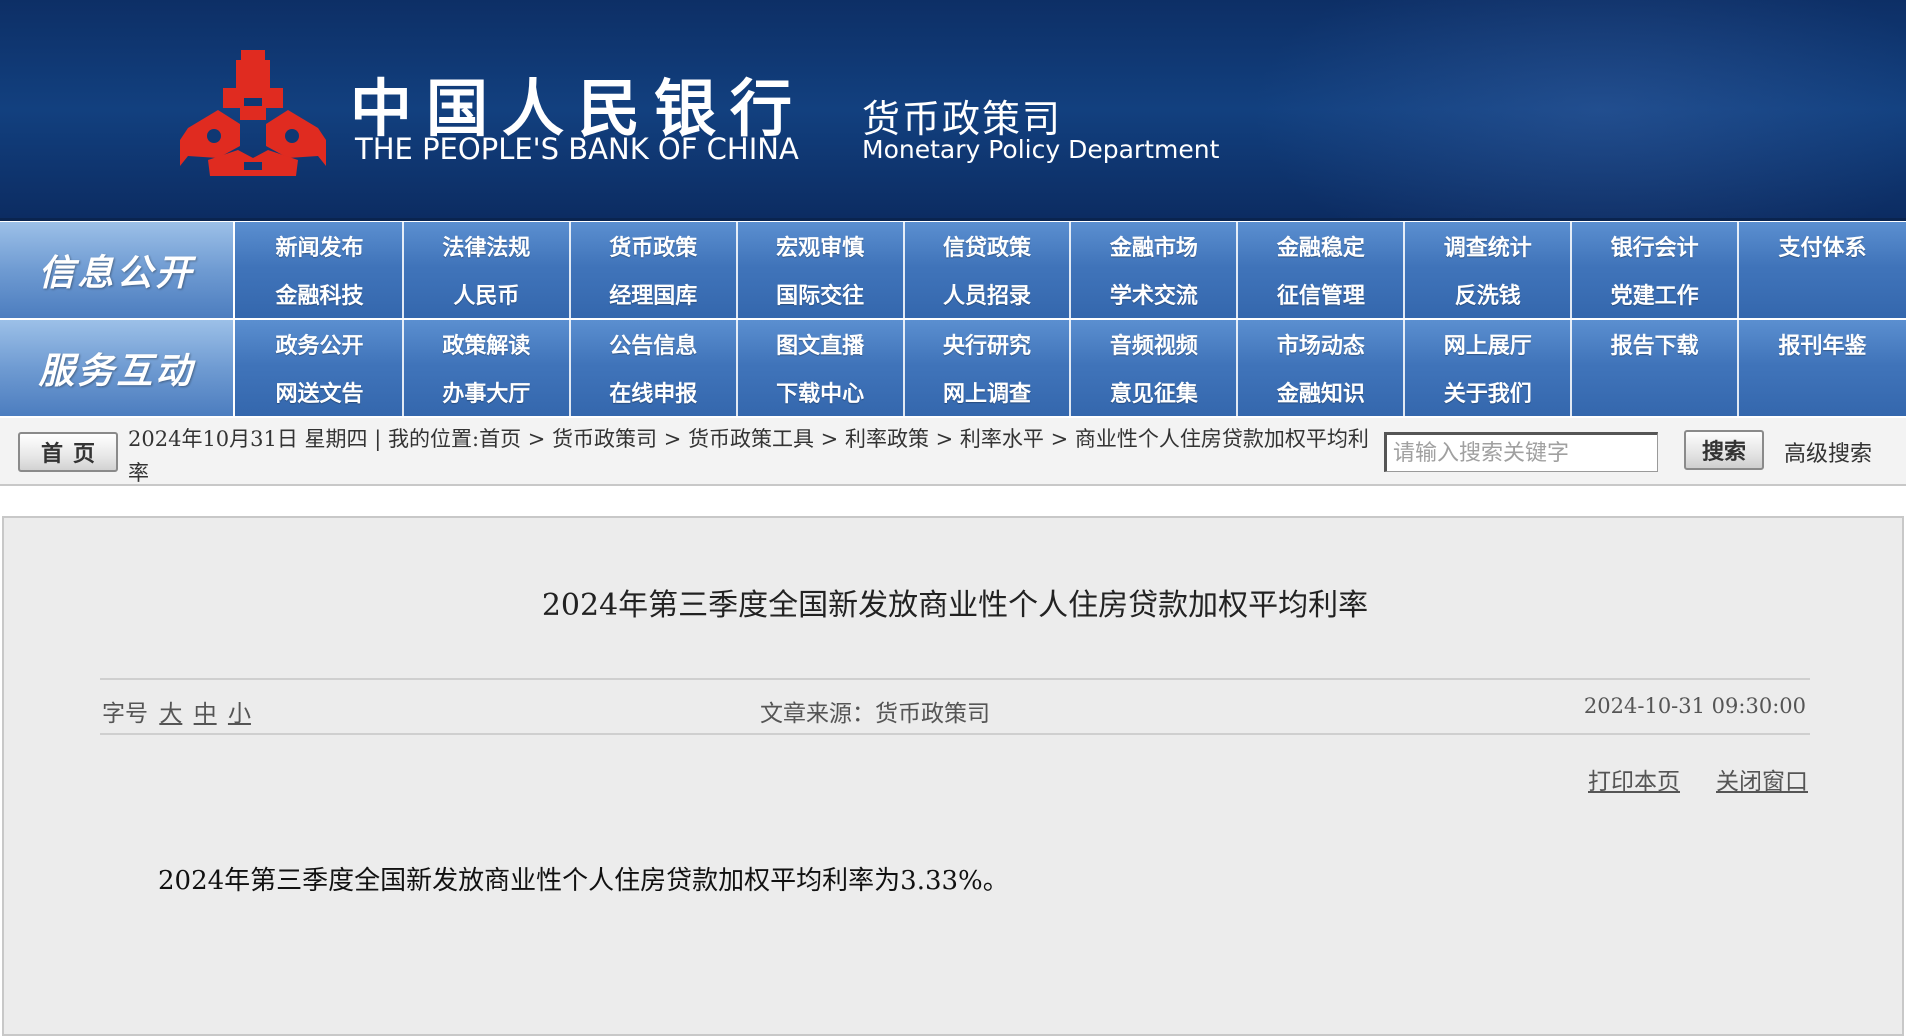 This screenshot has width=1906, height=1036. I want to click on advanced-search-link: 高级搜索, so click(1828, 452).